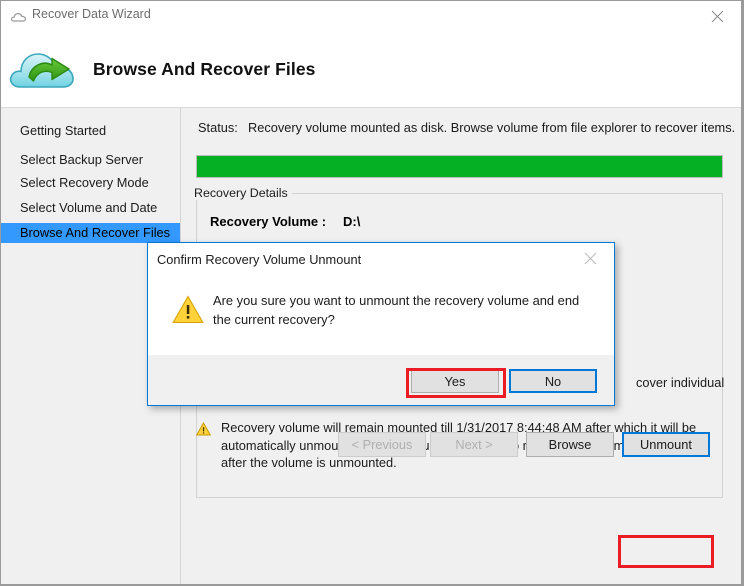 This screenshot has width=744, height=586. Describe the element at coordinates (352, 221) in the screenshot. I see `recovery-volume-value: D:\` at that location.